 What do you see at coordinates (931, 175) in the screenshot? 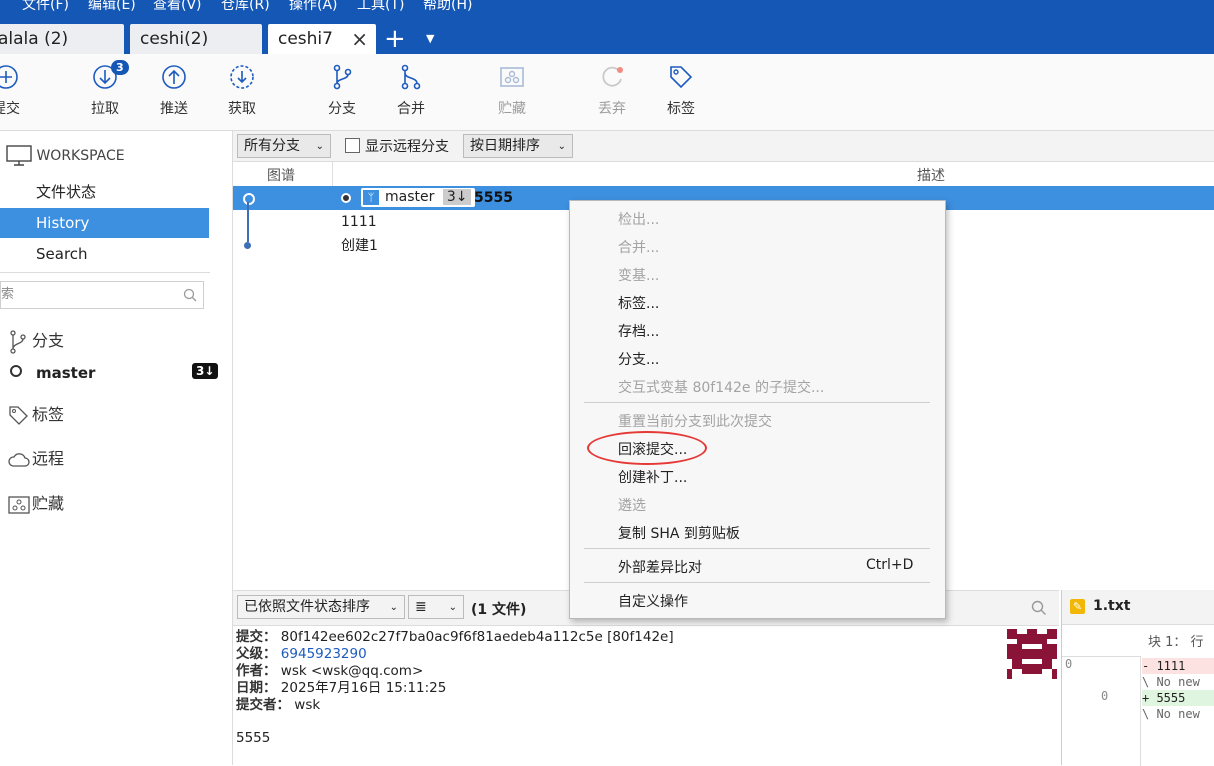
I see `column-description: 描述` at bounding box center [931, 175].